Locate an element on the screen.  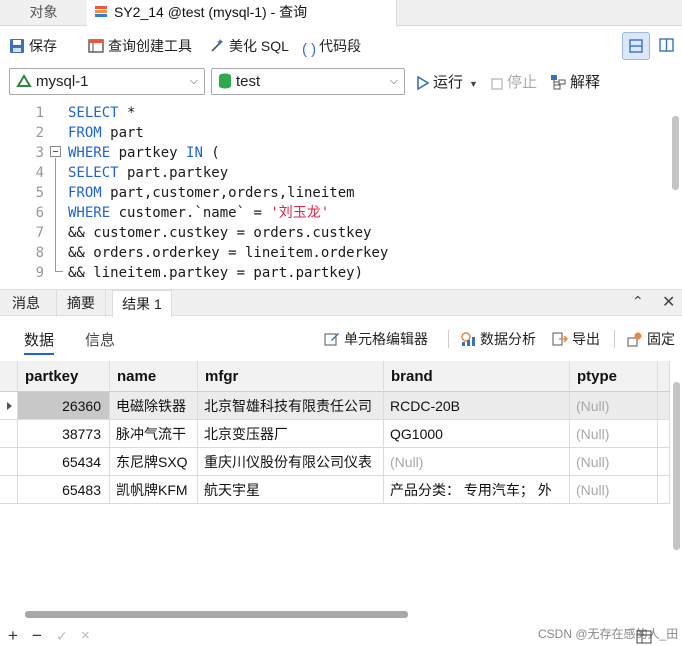
sql-string: '刘玉龙' is located at coordinates (300, 213).